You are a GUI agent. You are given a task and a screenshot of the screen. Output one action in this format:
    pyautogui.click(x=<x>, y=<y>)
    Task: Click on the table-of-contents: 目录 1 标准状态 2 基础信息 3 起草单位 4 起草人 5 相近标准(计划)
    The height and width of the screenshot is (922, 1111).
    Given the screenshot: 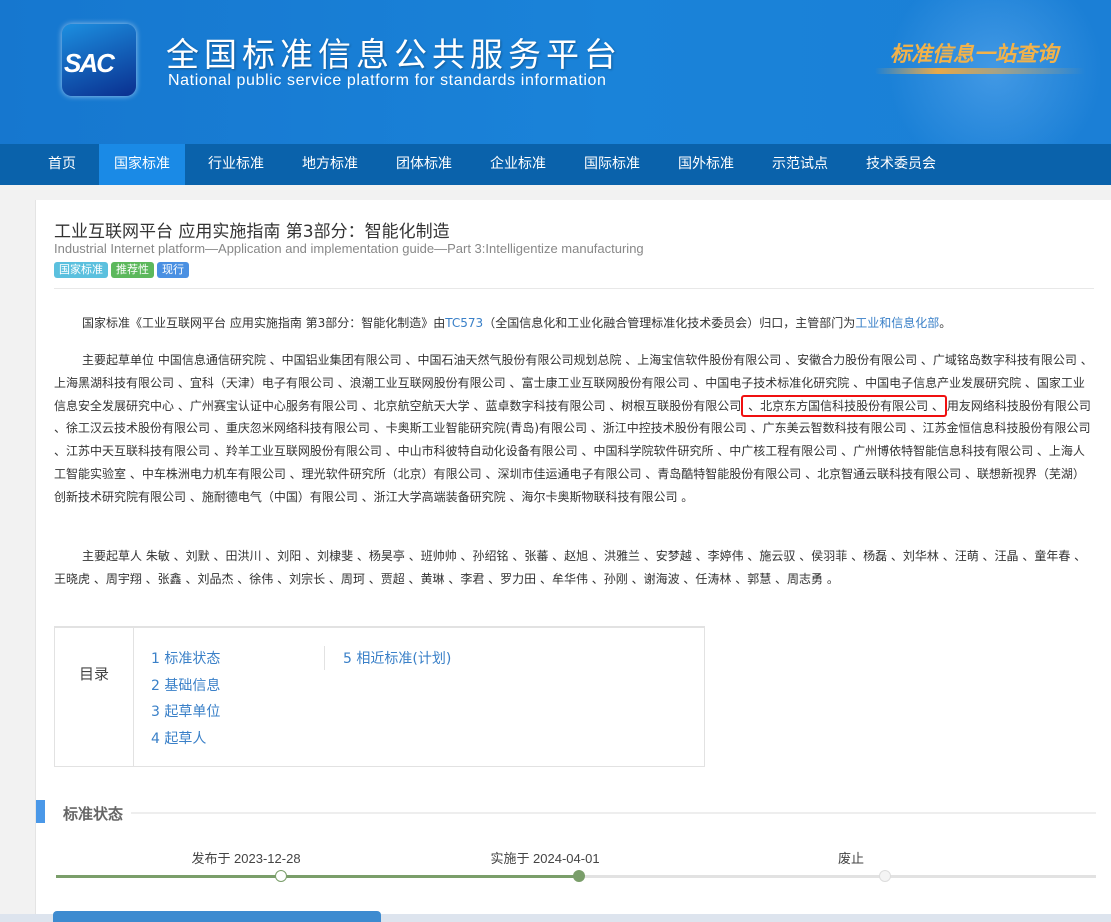 What is the action you would take?
    pyautogui.click(x=379, y=696)
    